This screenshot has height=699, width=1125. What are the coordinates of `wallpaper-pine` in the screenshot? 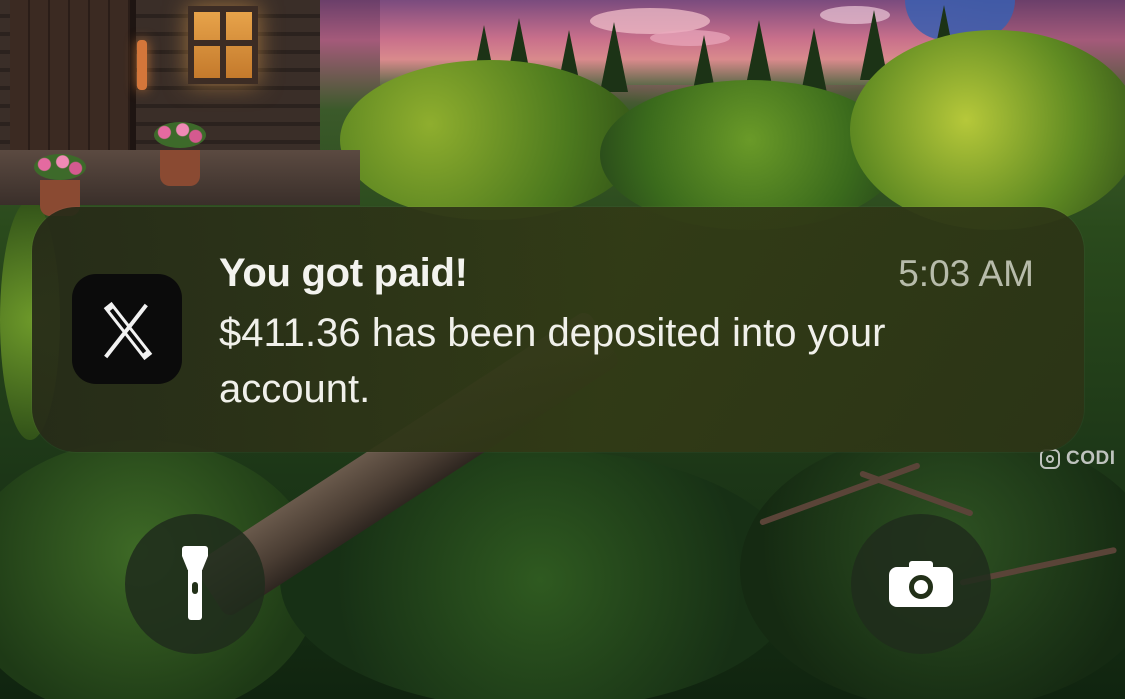 It's located at (614, 57).